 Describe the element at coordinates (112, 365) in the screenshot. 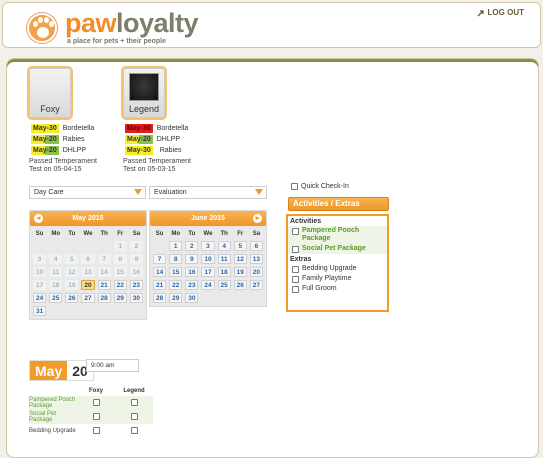

I see `time-input: 9:00 am` at that location.